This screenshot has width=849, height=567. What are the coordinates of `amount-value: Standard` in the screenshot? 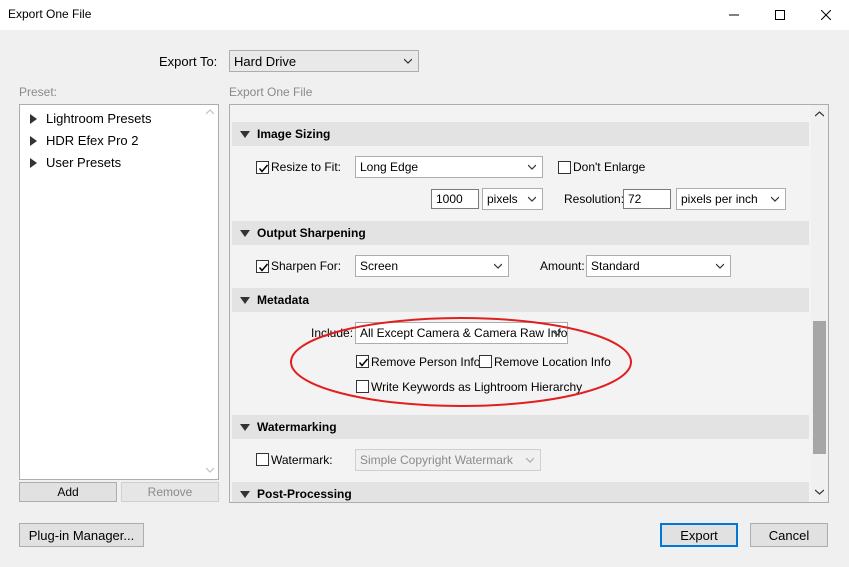 It's located at (615, 266).